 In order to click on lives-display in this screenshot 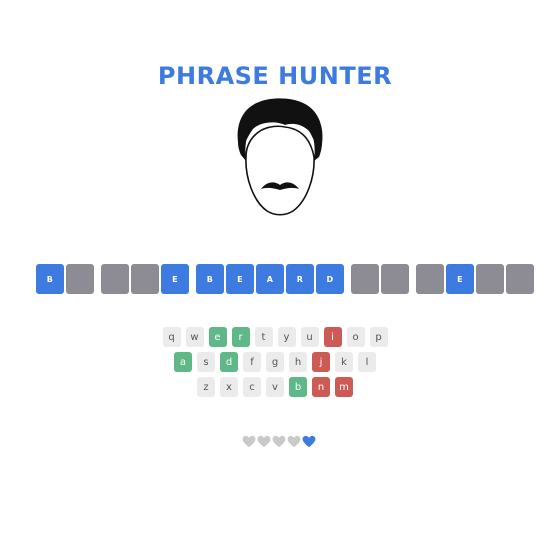, I will do `click(279, 442)`.